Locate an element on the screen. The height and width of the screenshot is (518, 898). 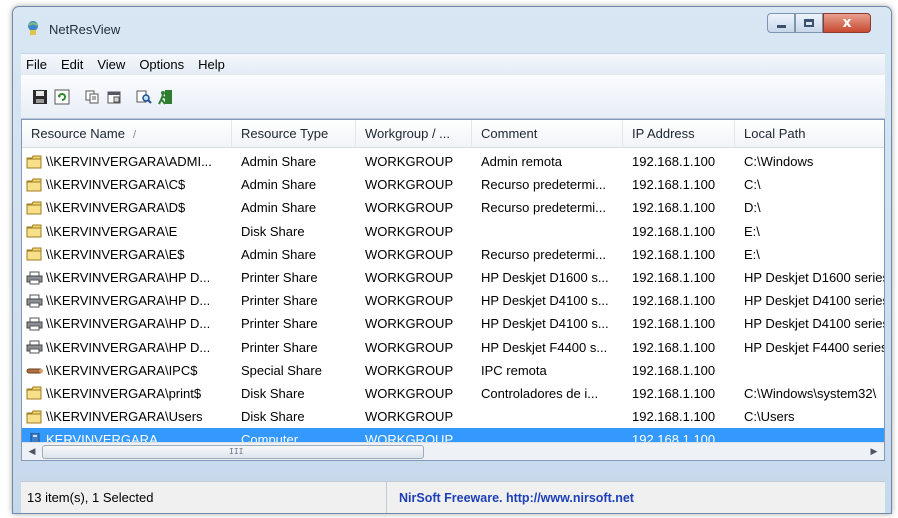
horizontal-scrollbar: ◀ III ▶ is located at coordinates (453, 451).